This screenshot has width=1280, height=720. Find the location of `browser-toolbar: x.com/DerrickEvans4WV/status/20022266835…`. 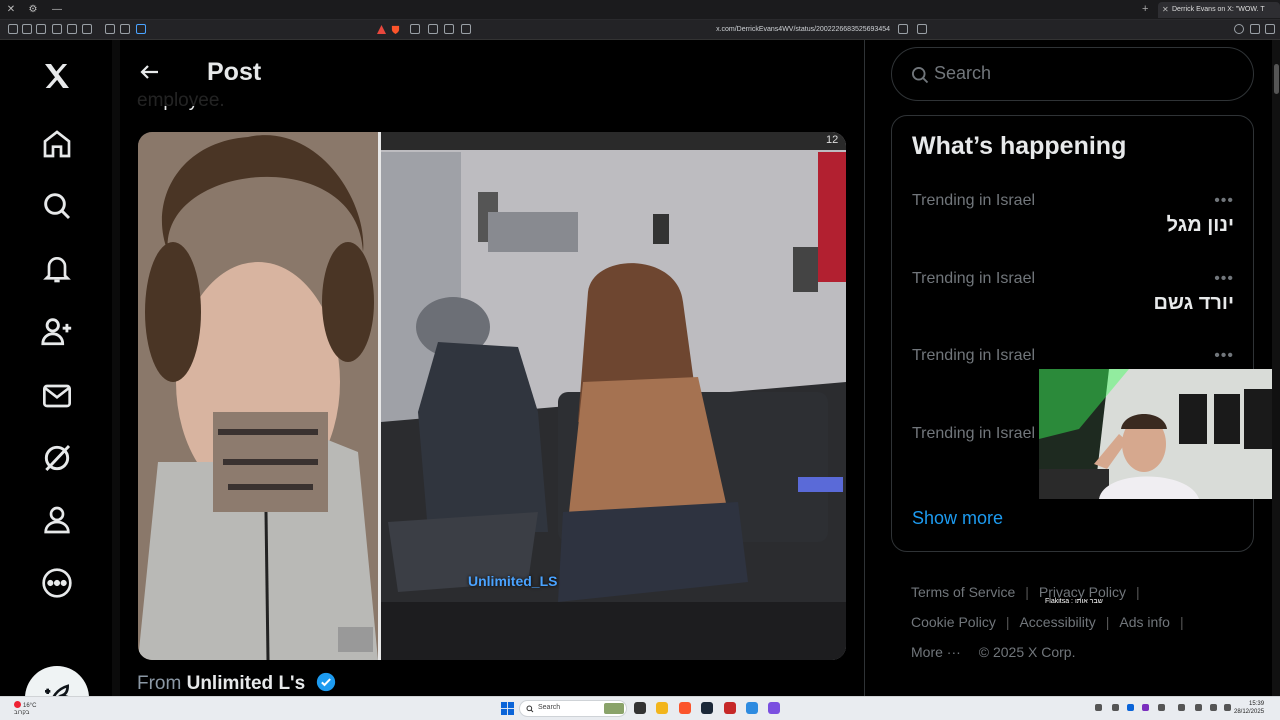

browser-toolbar: x.com/DerrickEvans4WV/status/20022266835… is located at coordinates (640, 30).